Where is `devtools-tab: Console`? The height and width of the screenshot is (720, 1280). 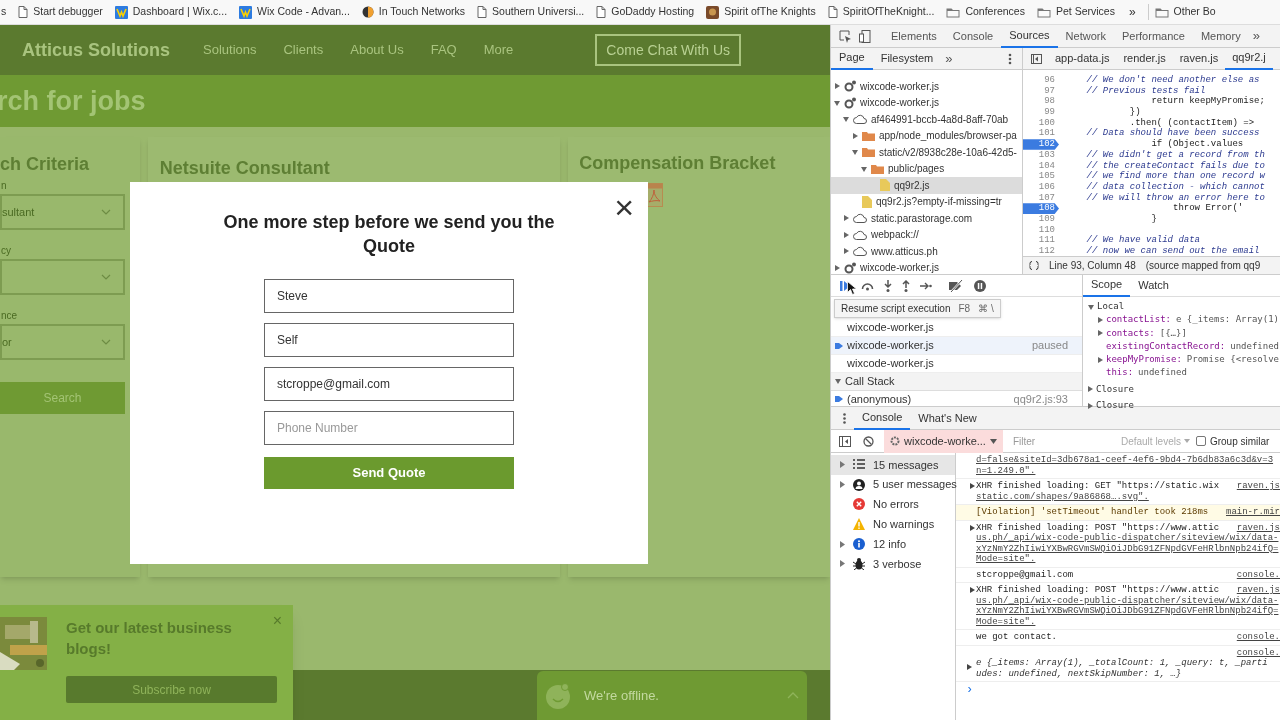 devtools-tab: Console is located at coordinates (973, 36).